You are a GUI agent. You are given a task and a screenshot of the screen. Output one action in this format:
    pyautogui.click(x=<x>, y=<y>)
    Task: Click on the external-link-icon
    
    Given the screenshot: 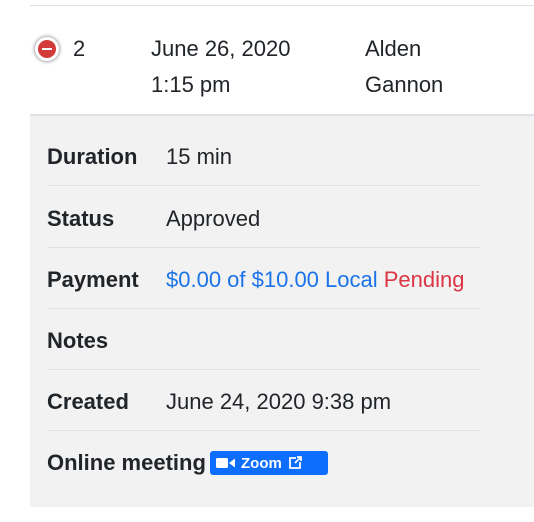 What is the action you would take?
    pyautogui.click(x=295, y=463)
    